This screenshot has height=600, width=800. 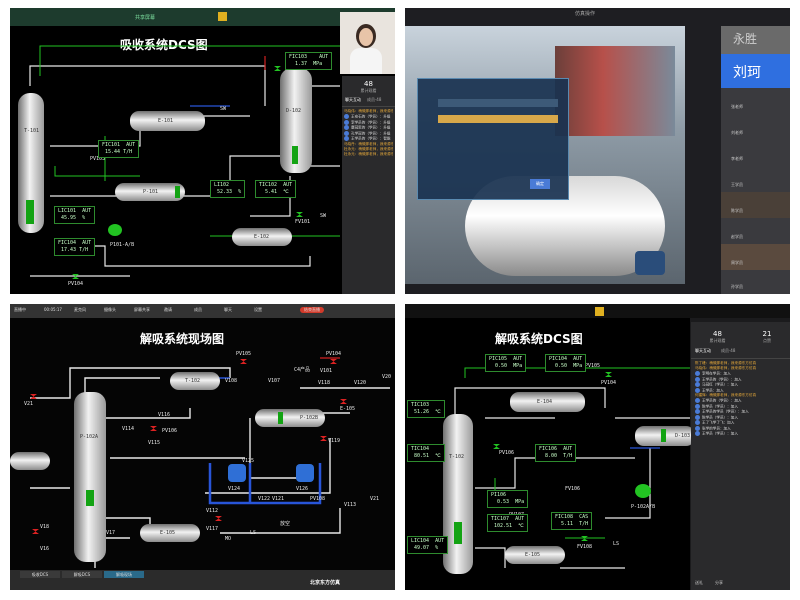 I want to click on tag-e105: E-105, so click(x=533, y=555).